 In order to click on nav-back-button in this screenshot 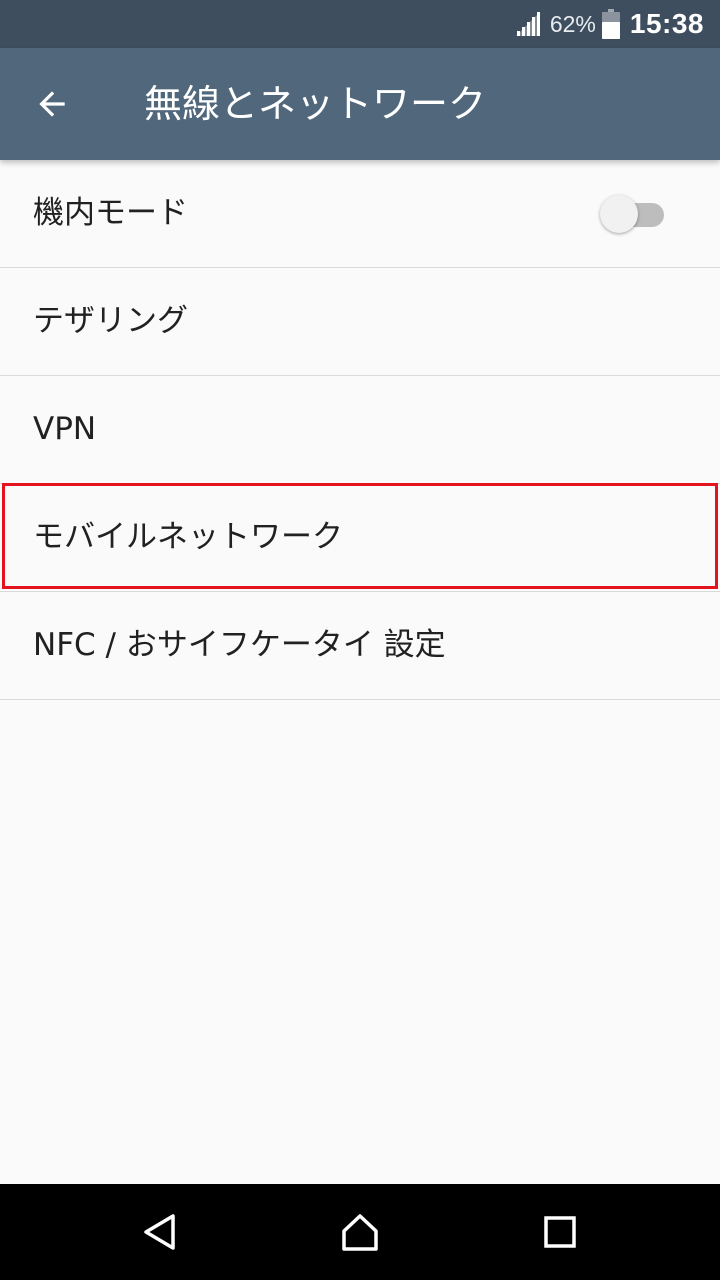, I will do `click(160, 1232)`.